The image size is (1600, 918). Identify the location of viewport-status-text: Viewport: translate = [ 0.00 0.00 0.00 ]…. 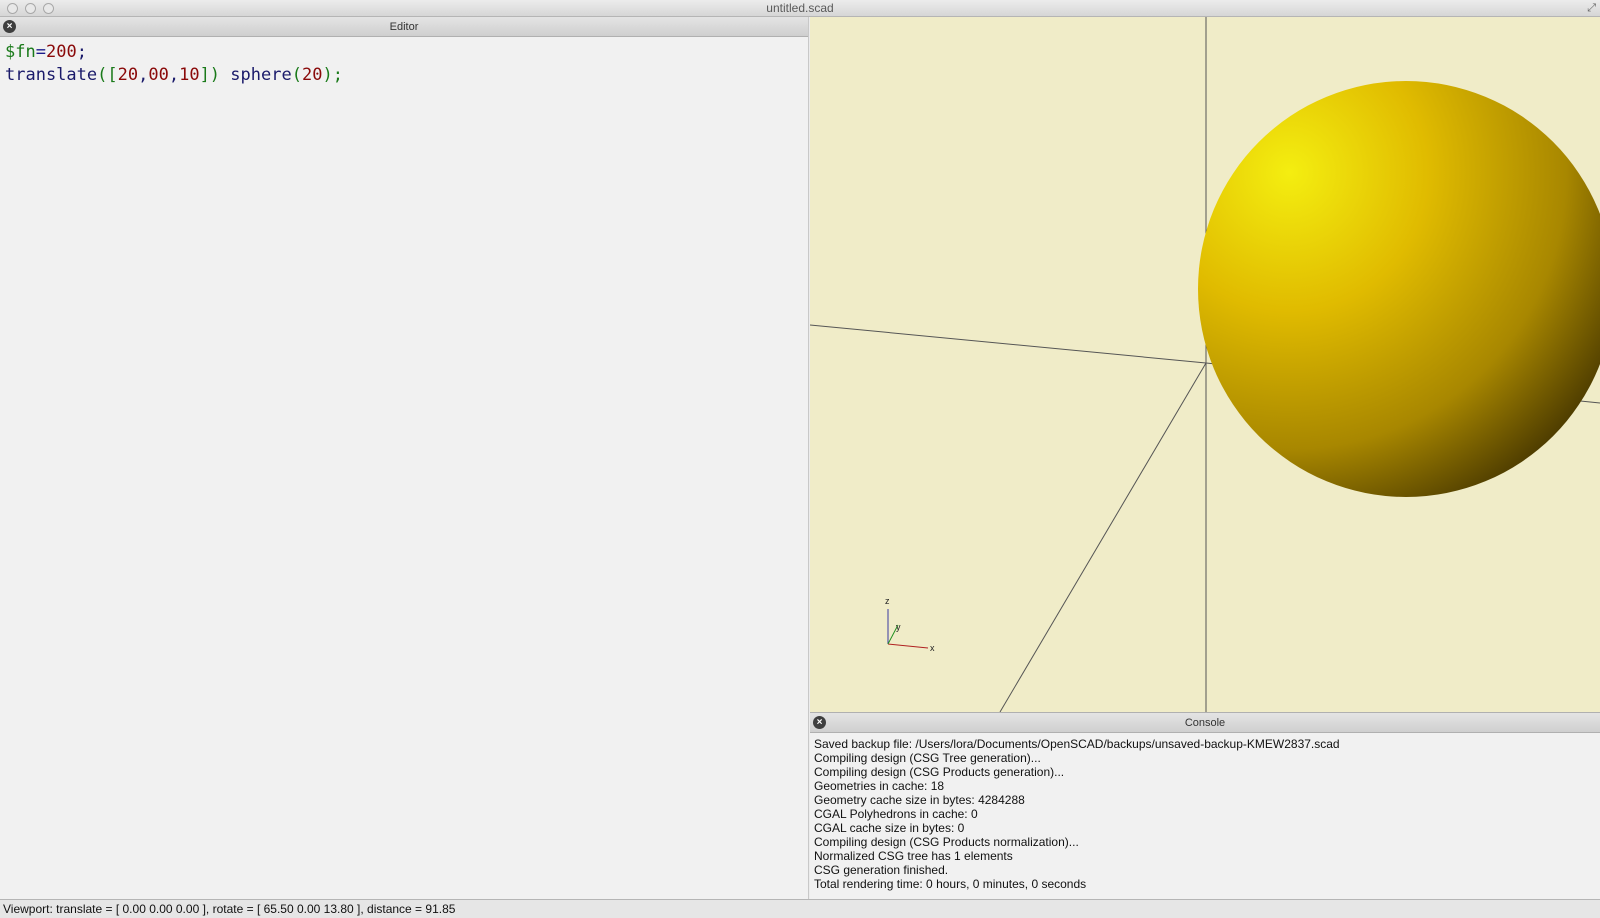
(229, 909).